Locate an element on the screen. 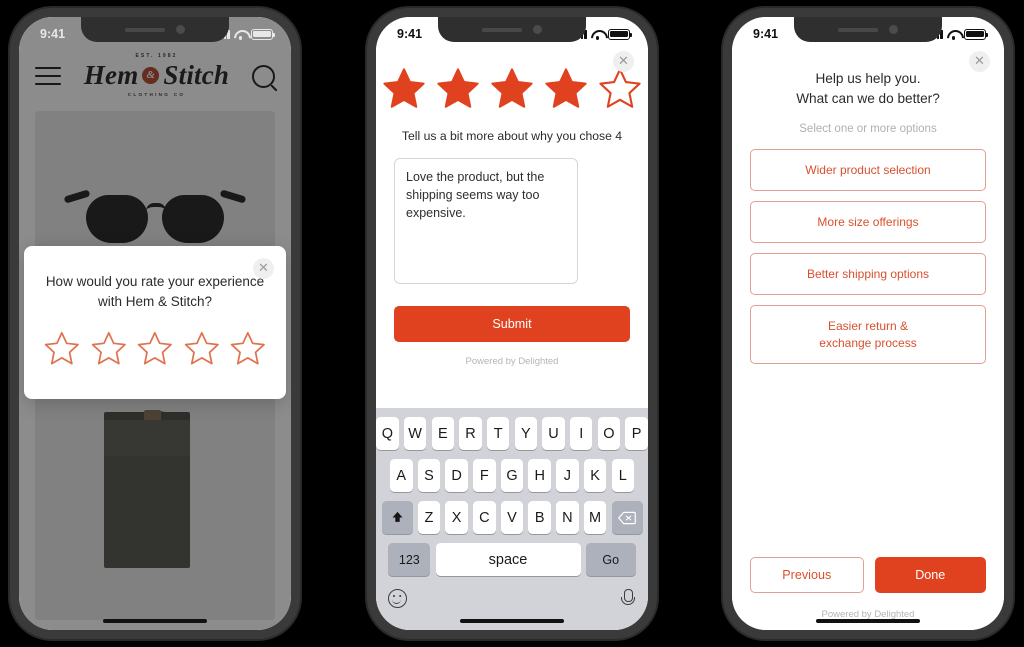 The image size is (1024, 647). keyboard-row-1: Q W E R T Y U I O P is located at coordinates (512, 433).